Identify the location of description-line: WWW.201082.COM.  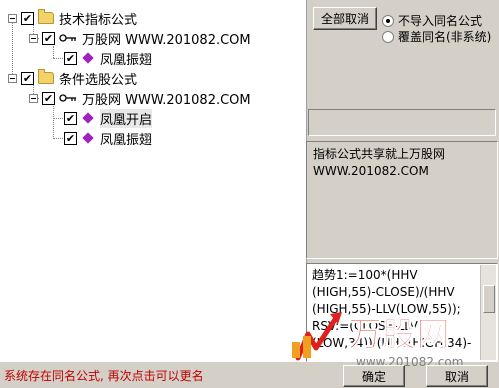
(371, 171).